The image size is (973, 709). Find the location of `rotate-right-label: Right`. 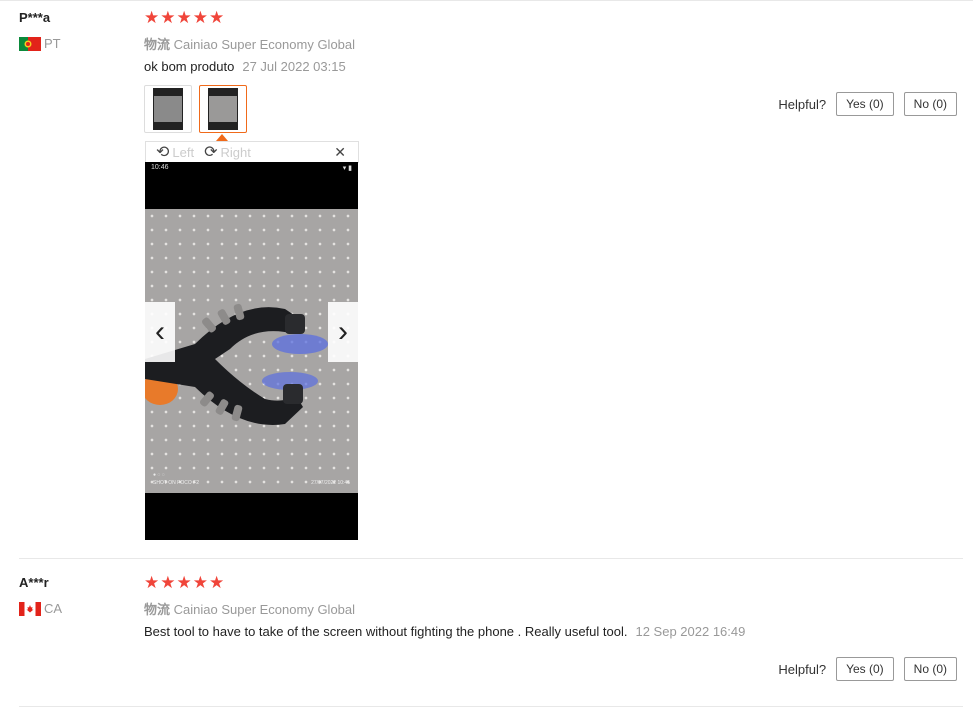

rotate-right-label: Right is located at coordinates (235, 152).